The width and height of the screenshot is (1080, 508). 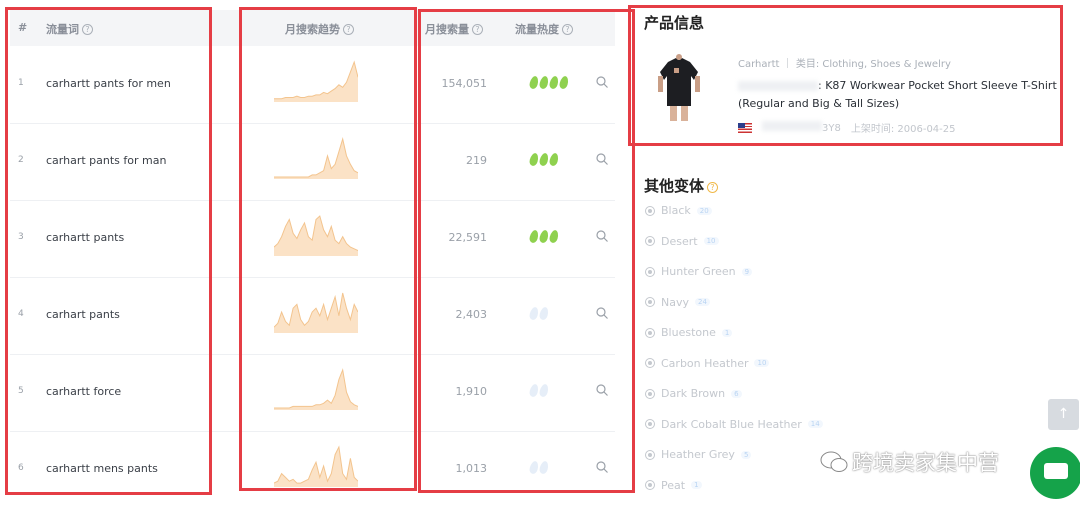 I want to click on row-keyword: carhartt pants for men, so click(x=108, y=83).